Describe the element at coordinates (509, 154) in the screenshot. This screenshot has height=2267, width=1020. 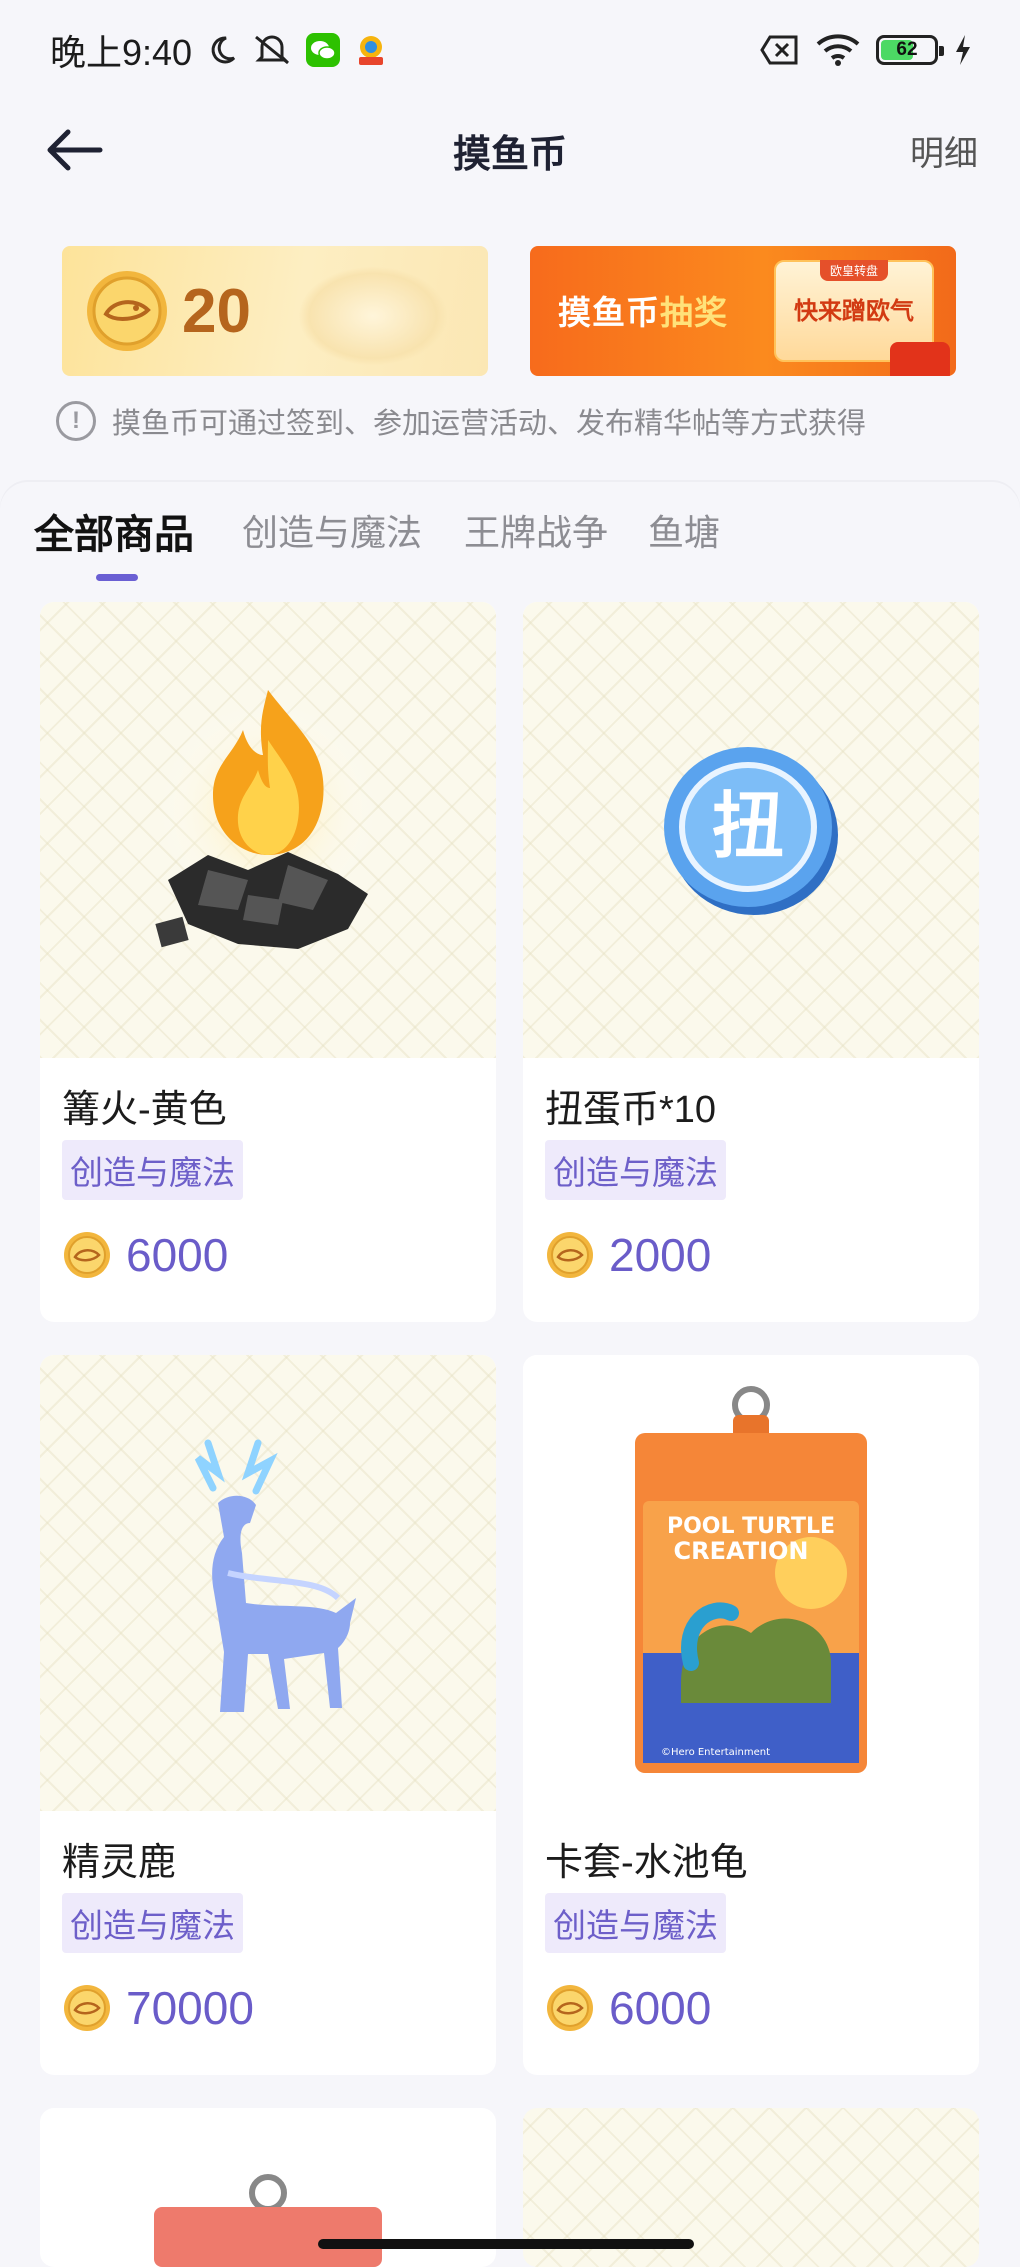
I see `page-title: 摸鱼币` at that location.